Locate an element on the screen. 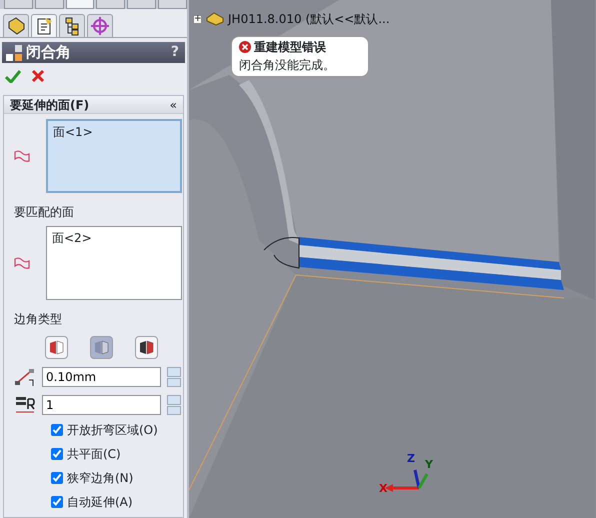 Image resolution: width=596 pixels, height=518 pixels. checkbox-label: 开放折弯区域(O) is located at coordinates (112, 430).